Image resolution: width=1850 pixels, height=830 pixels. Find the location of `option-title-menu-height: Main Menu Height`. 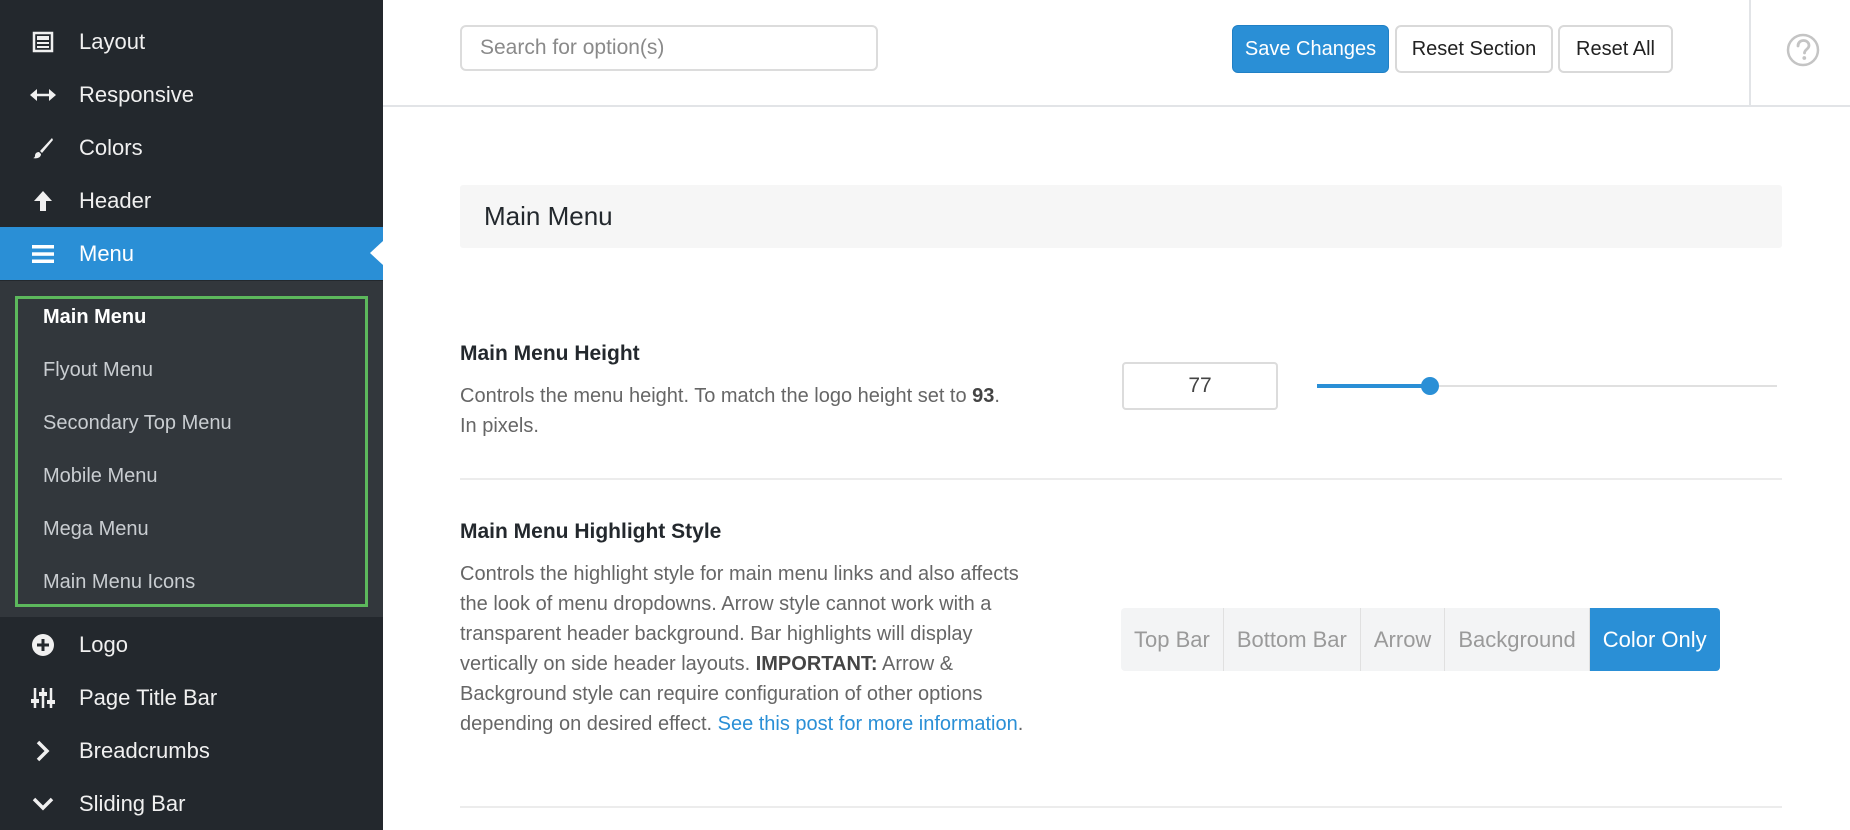

option-title-menu-height: Main Menu Height is located at coordinates (550, 353).